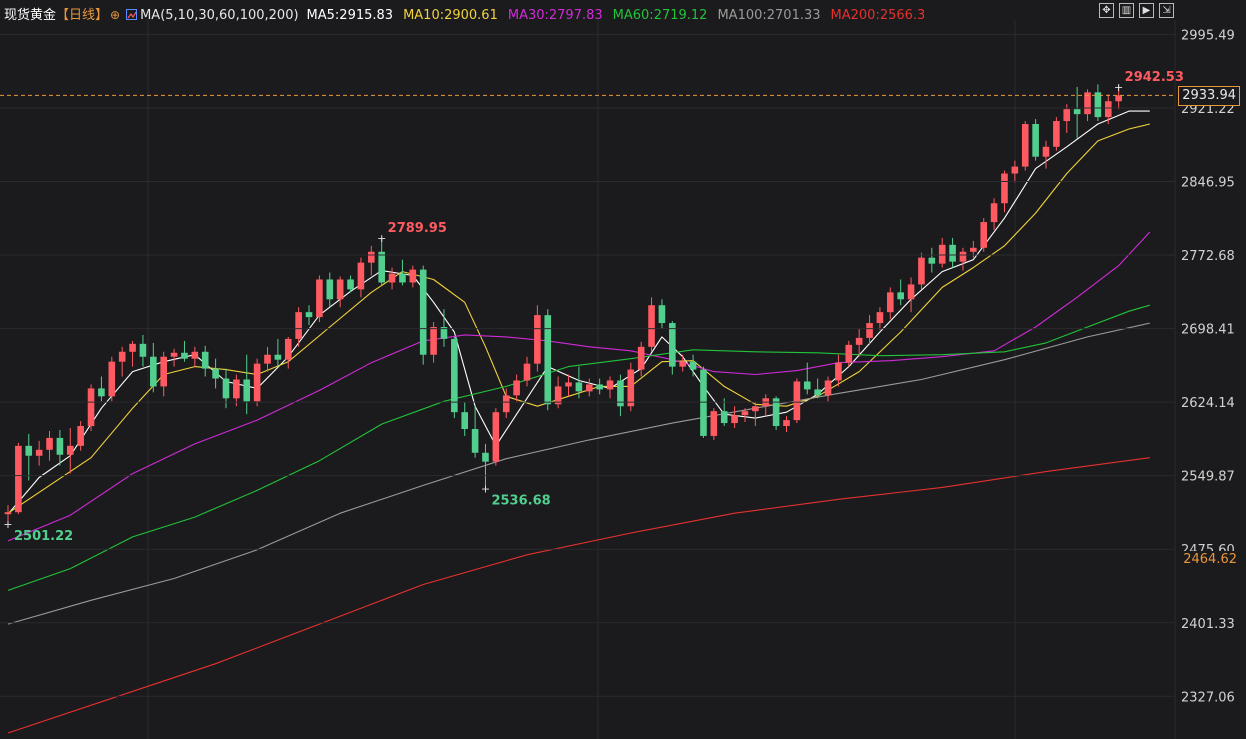 Image resolution: width=1246 pixels, height=739 pixels. Describe the element at coordinates (350, 15) in the screenshot. I see `ma-value-0: MA5:2915.83` at that location.